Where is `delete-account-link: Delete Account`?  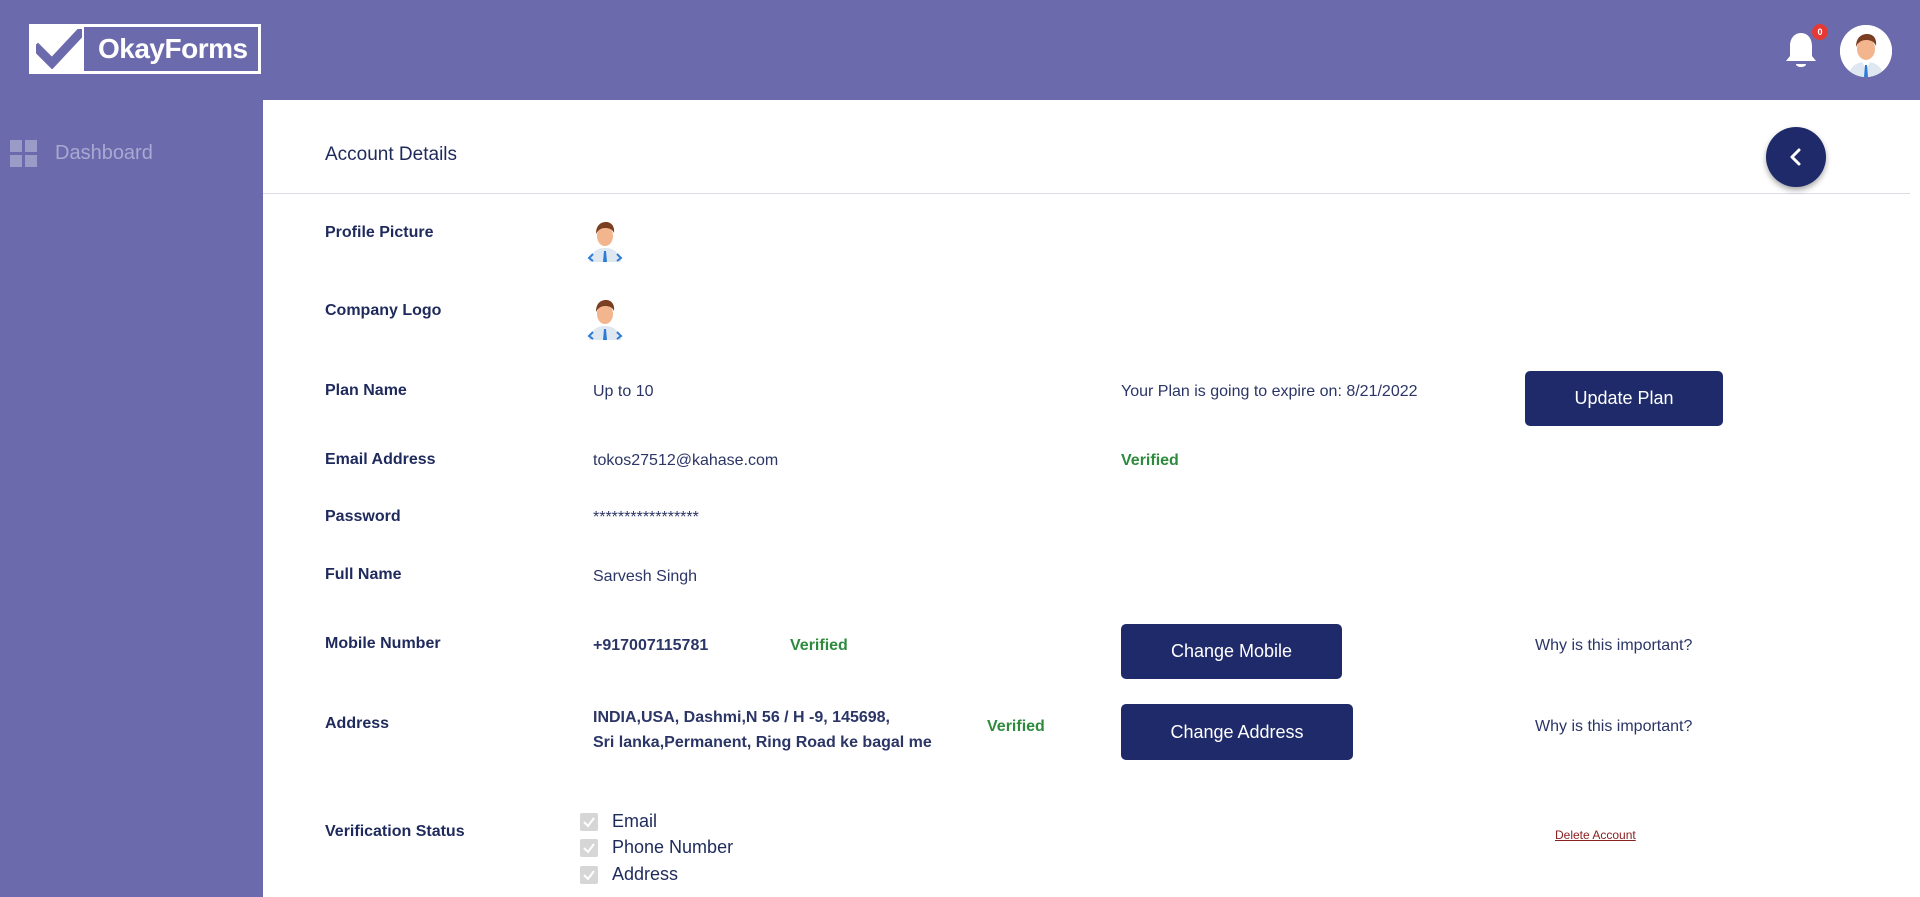 delete-account-link: Delete Account is located at coordinates (1595, 835).